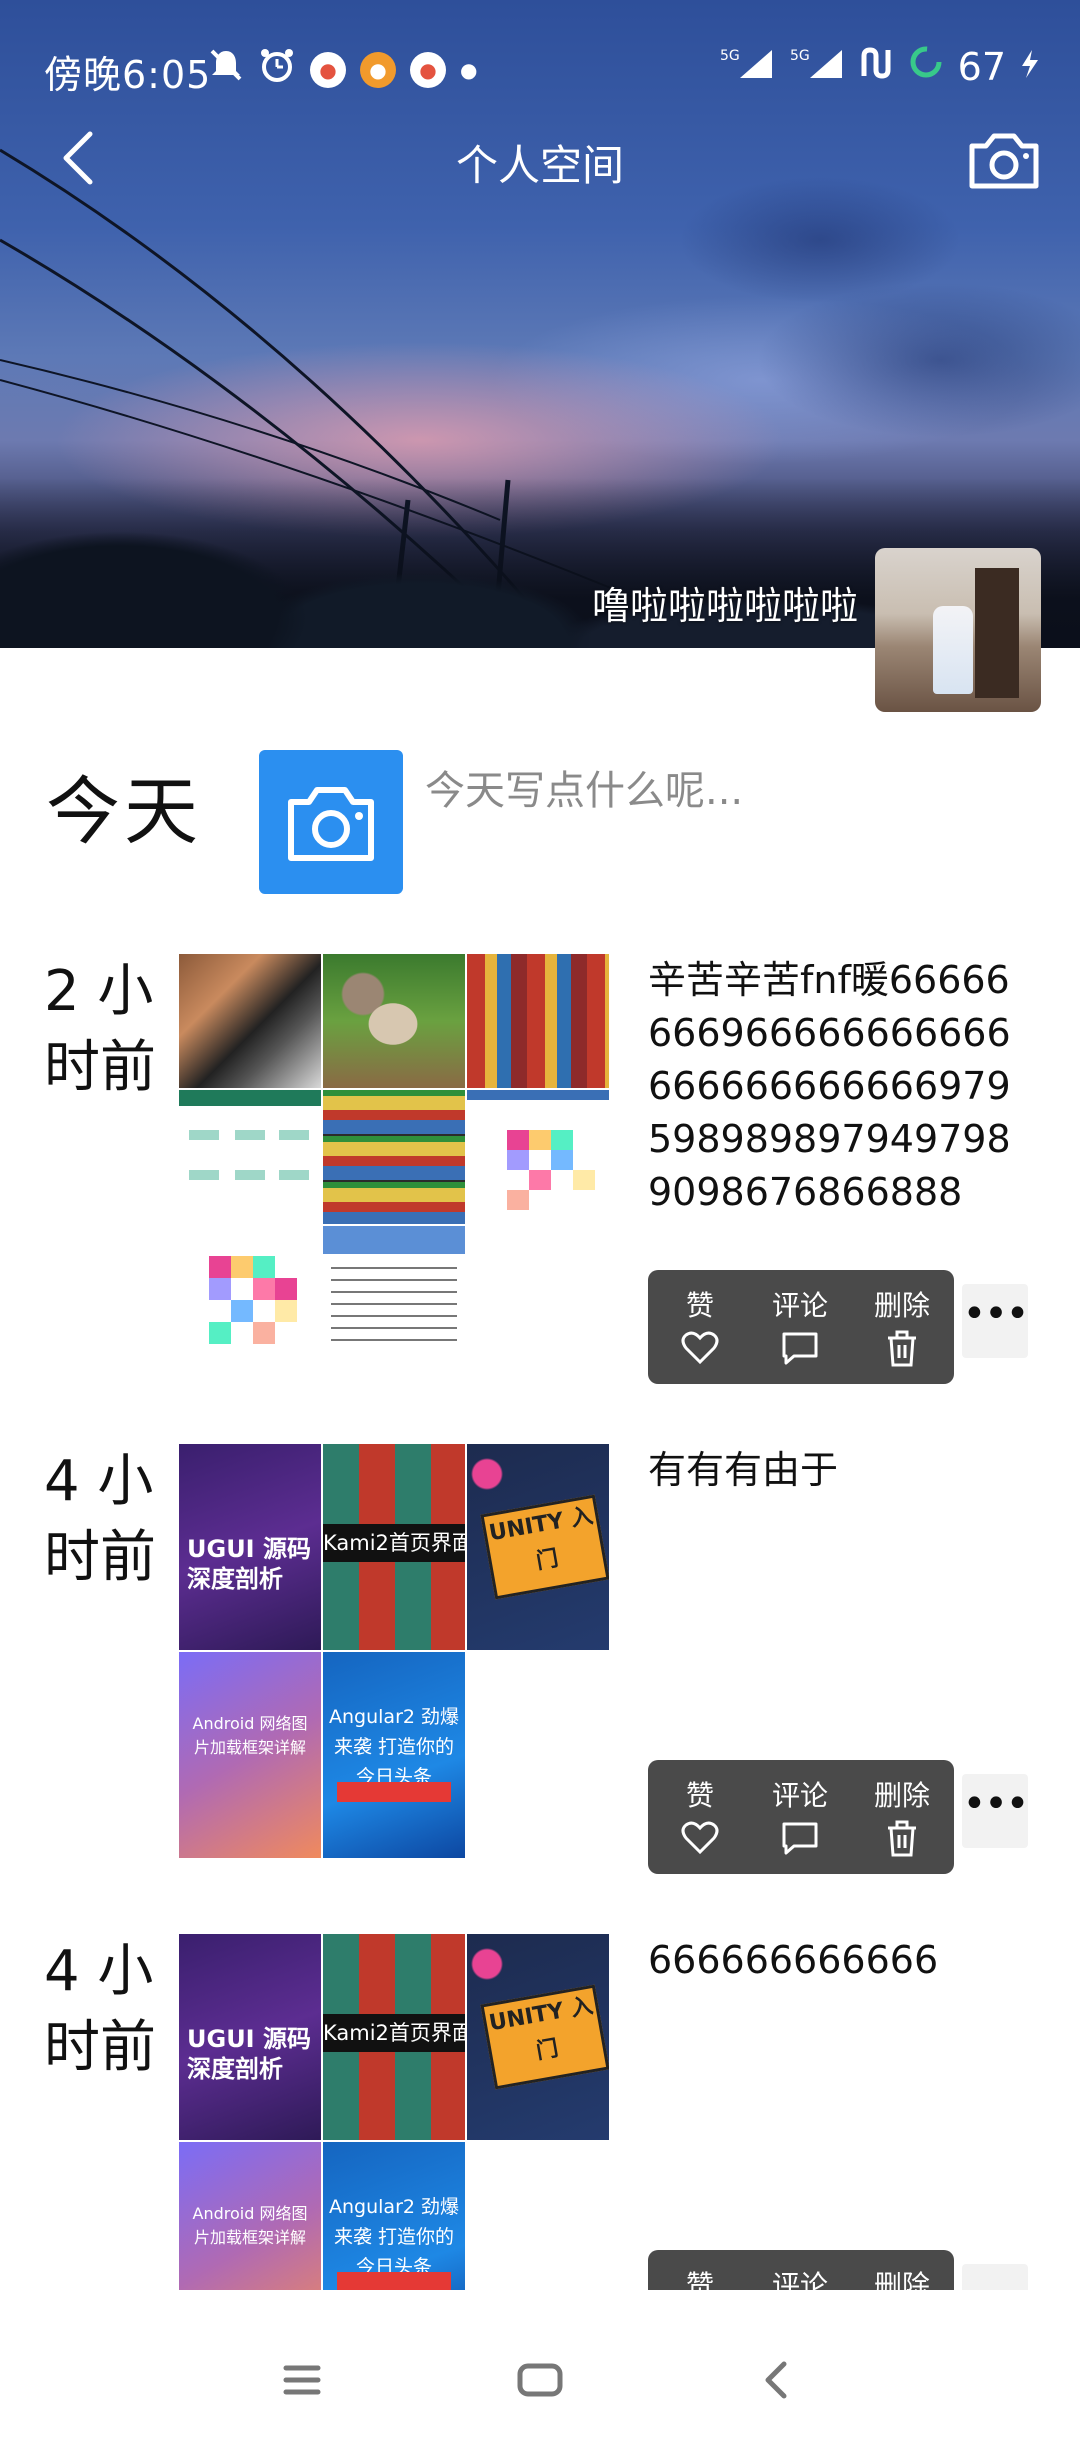 This screenshot has width=1080, height=2460. I want to click on avatar, so click(958, 630).